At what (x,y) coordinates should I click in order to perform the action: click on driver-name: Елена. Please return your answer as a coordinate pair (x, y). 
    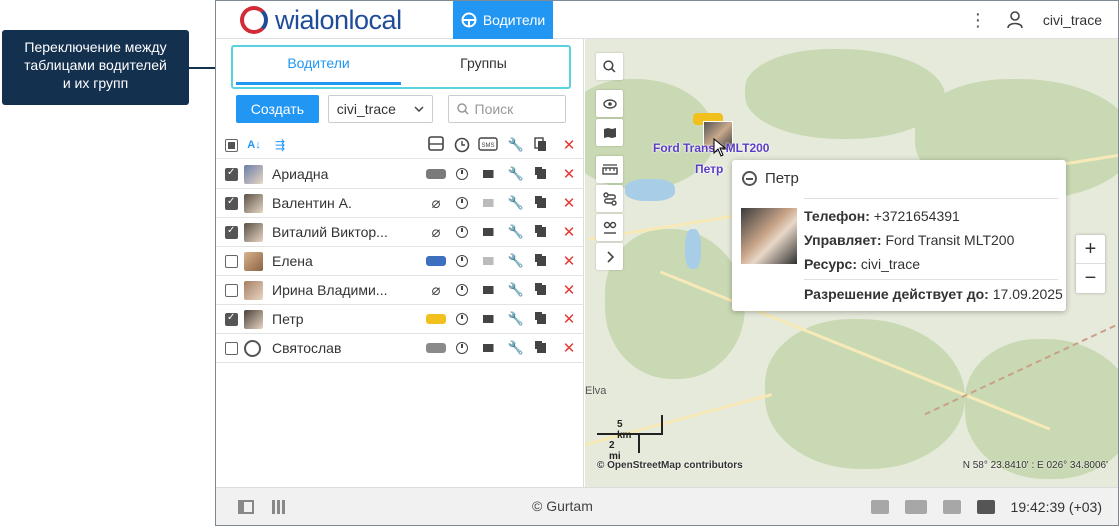
    Looking at the image, I should click on (331, 261).